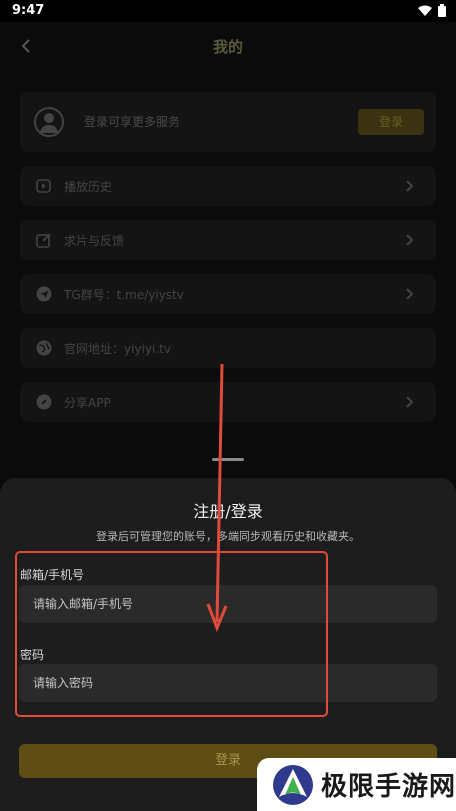  What do you see at coordinates (228, 348) in the screenshot?
I see `menu-item-website: 官网地址：yiyiyi.tv` at bounding box center [228, 348].